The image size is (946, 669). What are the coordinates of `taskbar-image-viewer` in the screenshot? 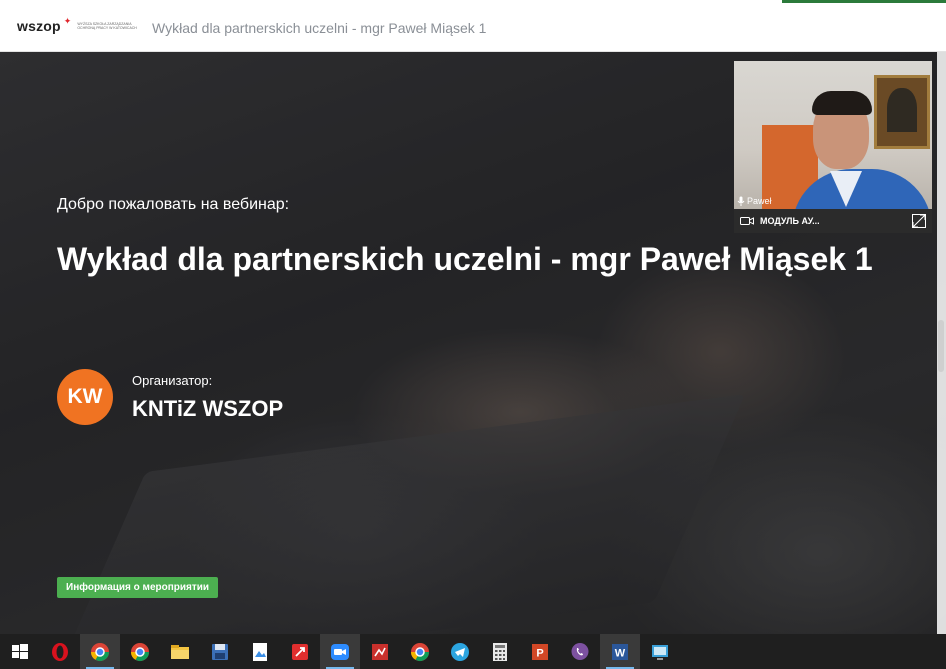 It's located at (260, 651).